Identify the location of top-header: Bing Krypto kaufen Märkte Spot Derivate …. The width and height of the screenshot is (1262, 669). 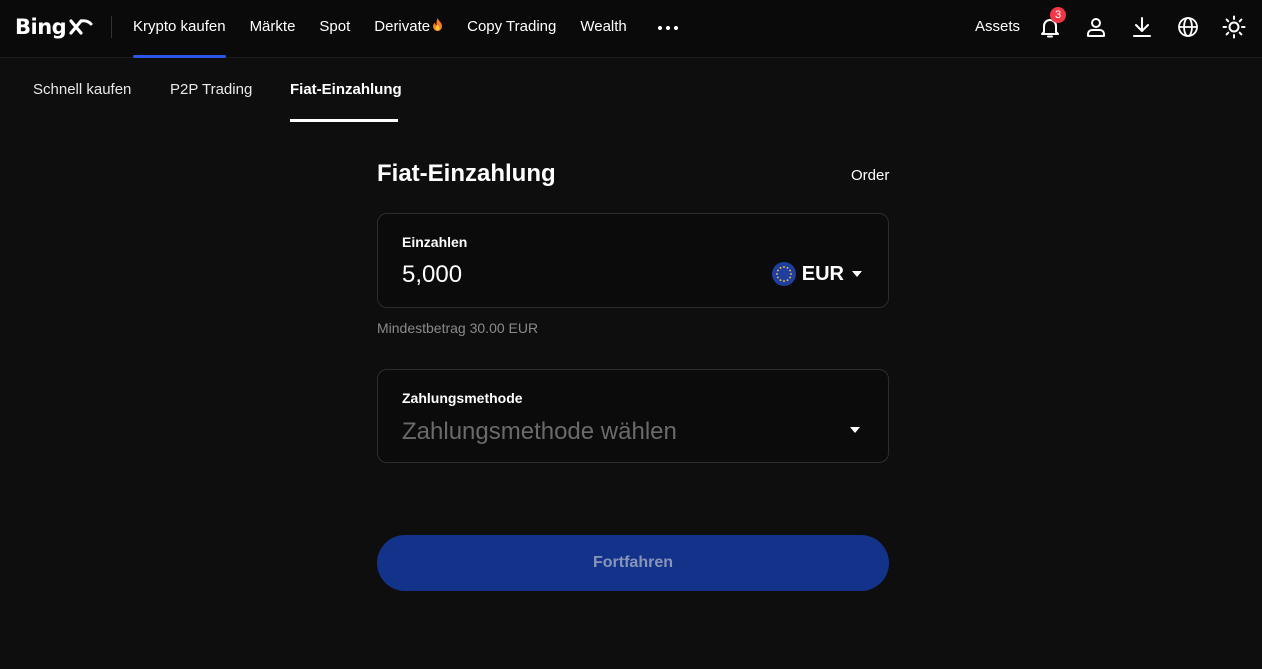
(631, 29).